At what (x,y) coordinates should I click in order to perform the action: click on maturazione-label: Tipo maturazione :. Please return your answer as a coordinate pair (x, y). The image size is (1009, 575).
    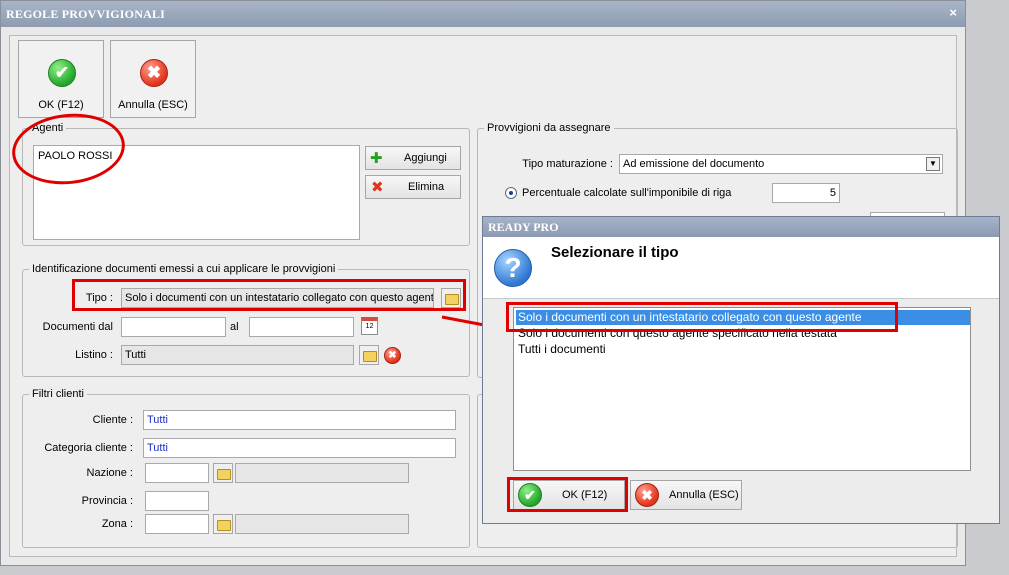
    Looking at the image, I should click on (567, 164).